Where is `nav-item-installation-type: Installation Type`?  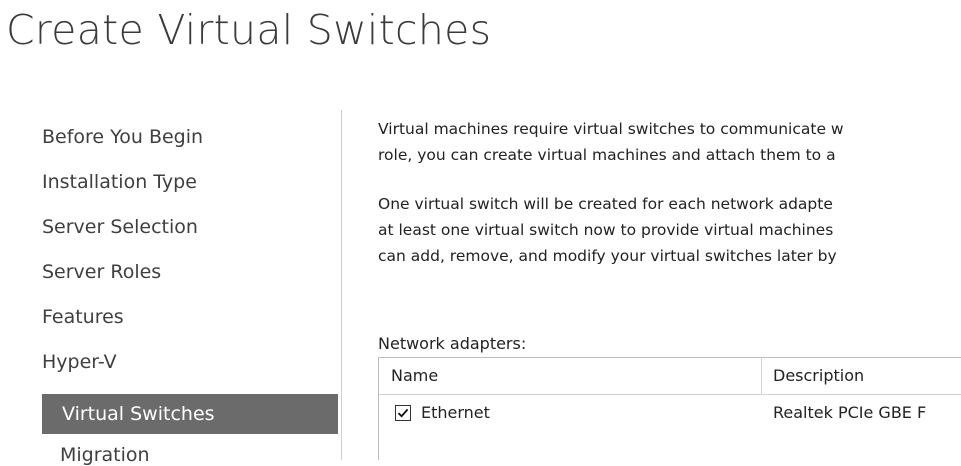 nav-item-installation-type: Installation Type is located at coordinates (119, 182).